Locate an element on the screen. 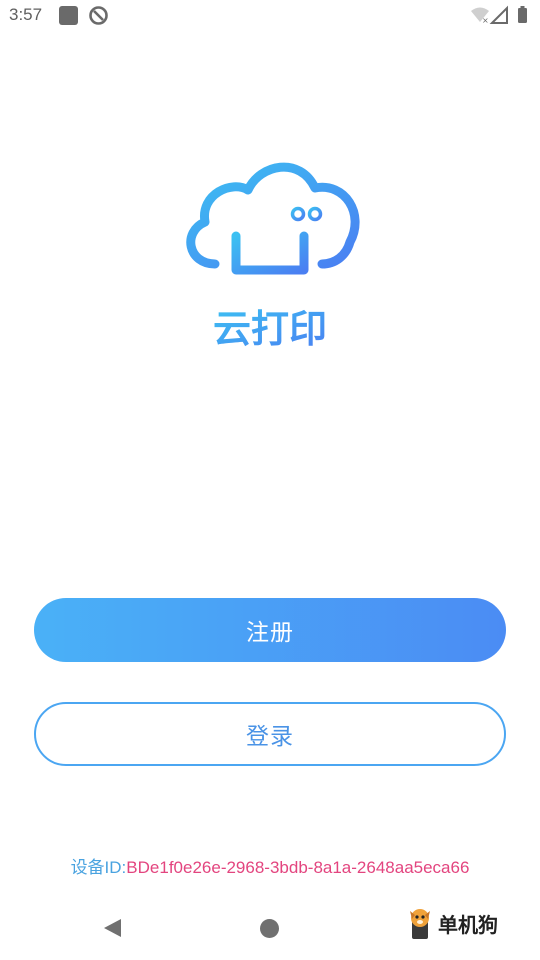  nav-back-button is located at coordinates (112, 930).